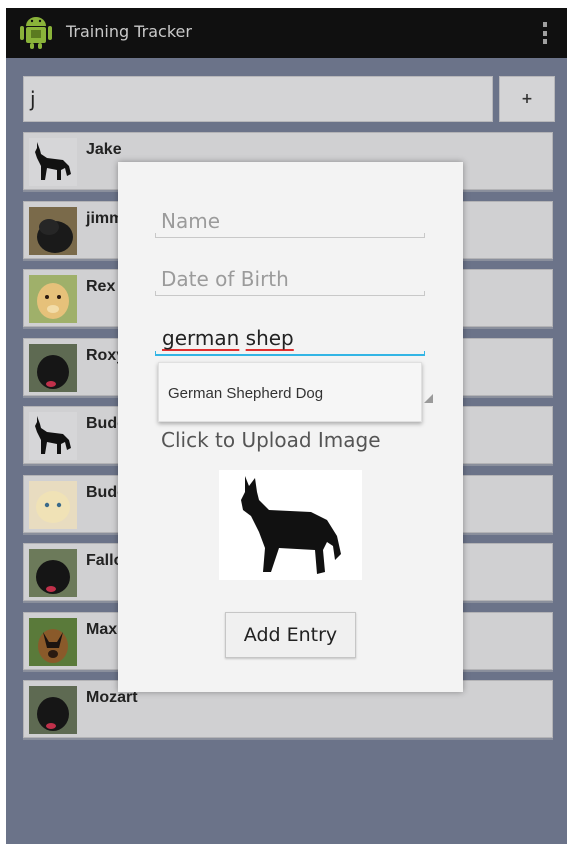 The height and width of the screenshot is (844, 567). I want to click on name-input, so click(290, 221).